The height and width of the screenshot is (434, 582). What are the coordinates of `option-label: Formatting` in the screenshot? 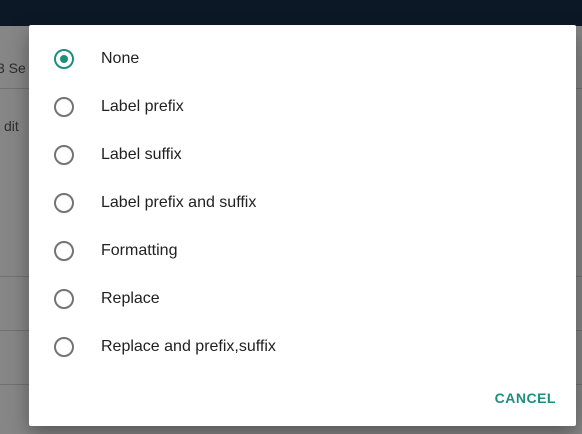 It's located at (139, 250).